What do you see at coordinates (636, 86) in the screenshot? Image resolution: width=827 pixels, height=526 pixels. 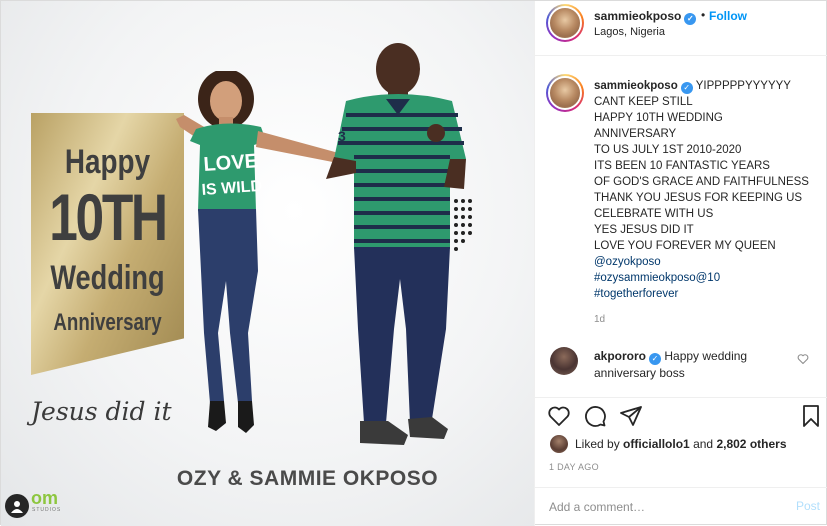 I see `caption-username: sammieokposo` at bounding box center [636, 86].